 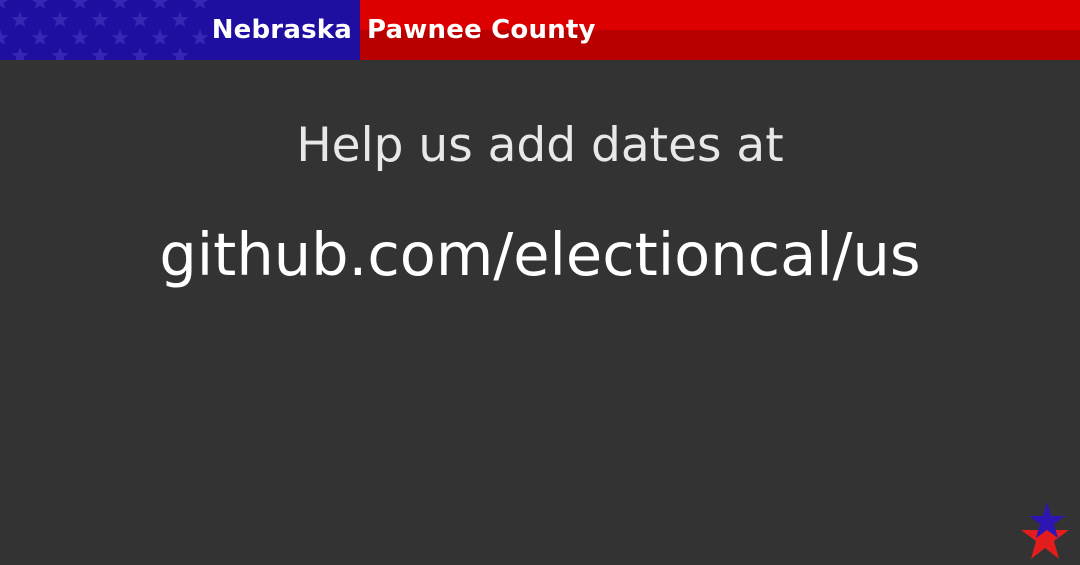 What do you see at coordinates (180, 30) in the screenshot?
I see `state-section: Nebraska` at bounding box center [180, 30].